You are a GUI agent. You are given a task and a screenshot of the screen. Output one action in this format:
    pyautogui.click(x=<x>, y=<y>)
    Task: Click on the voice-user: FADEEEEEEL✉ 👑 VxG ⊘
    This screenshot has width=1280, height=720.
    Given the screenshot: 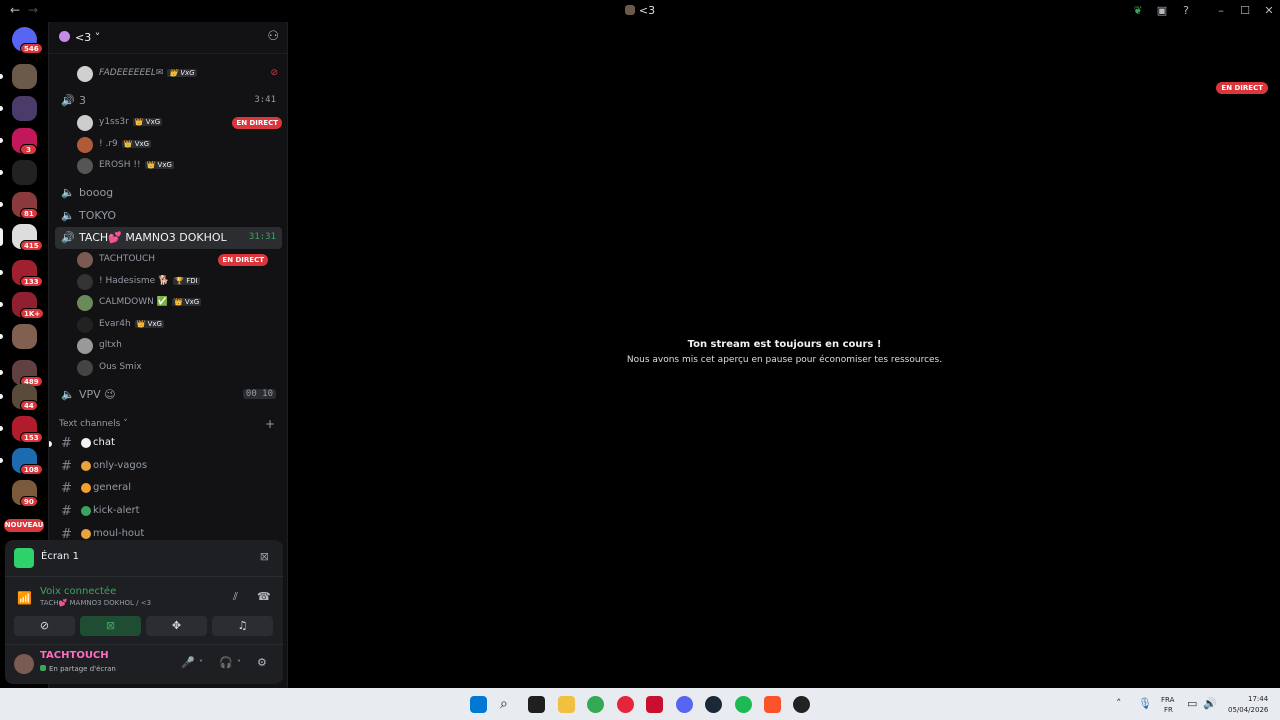 What is the action you would take?
    pyautogui.click(x=179, y=75)
    